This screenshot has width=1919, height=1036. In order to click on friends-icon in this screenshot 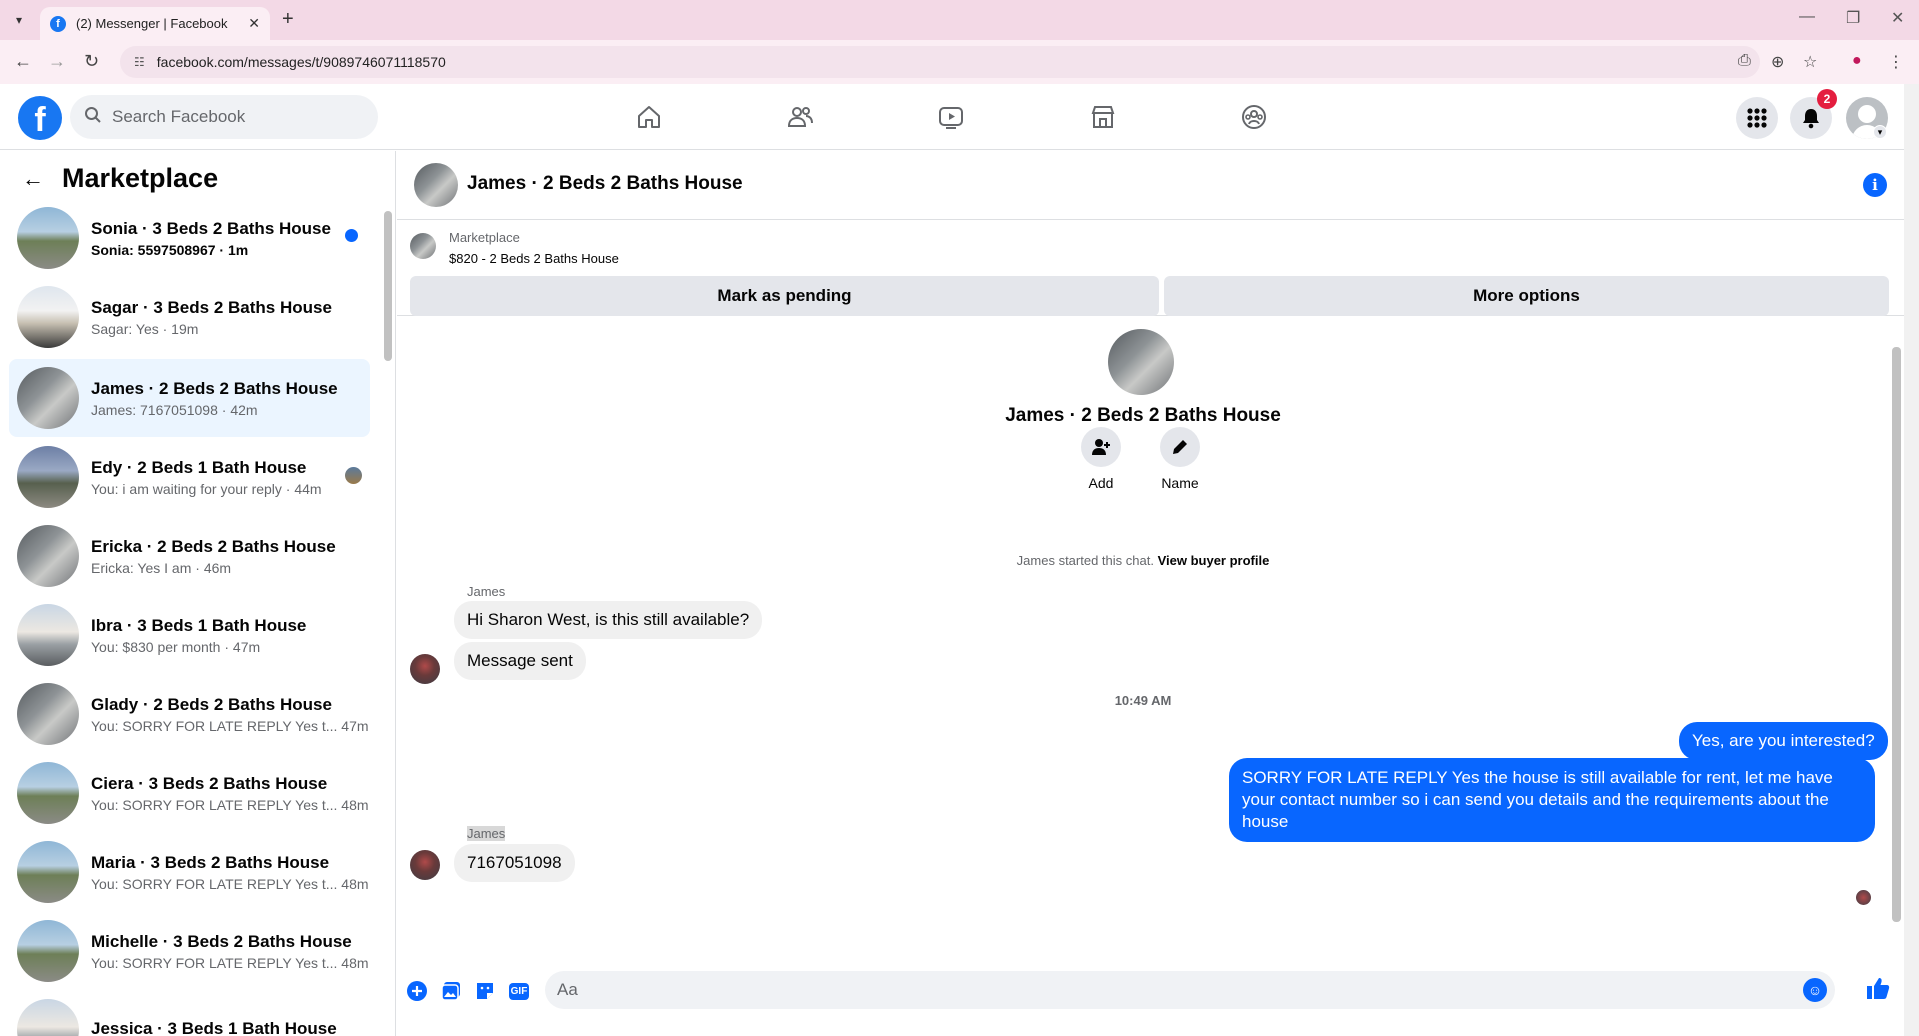, I will do `click(800, 117)`.